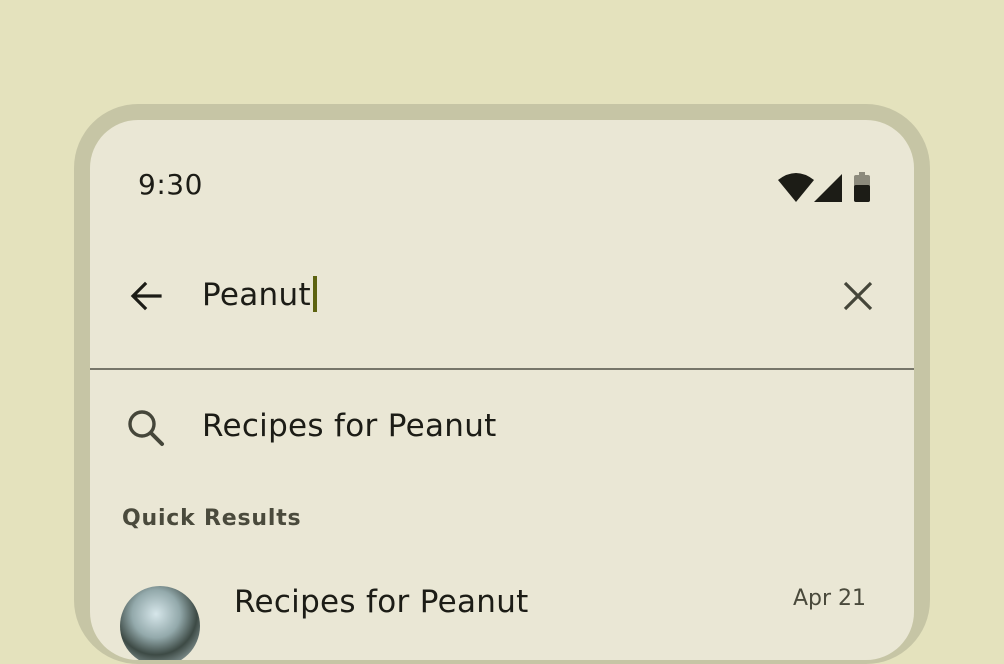 Image resolution: width=1004 pixels, height=664 pixels. What do you see at coordinates (502, 369) in the screenshot?
I see `search-divider` at bounding box center [502, 369].